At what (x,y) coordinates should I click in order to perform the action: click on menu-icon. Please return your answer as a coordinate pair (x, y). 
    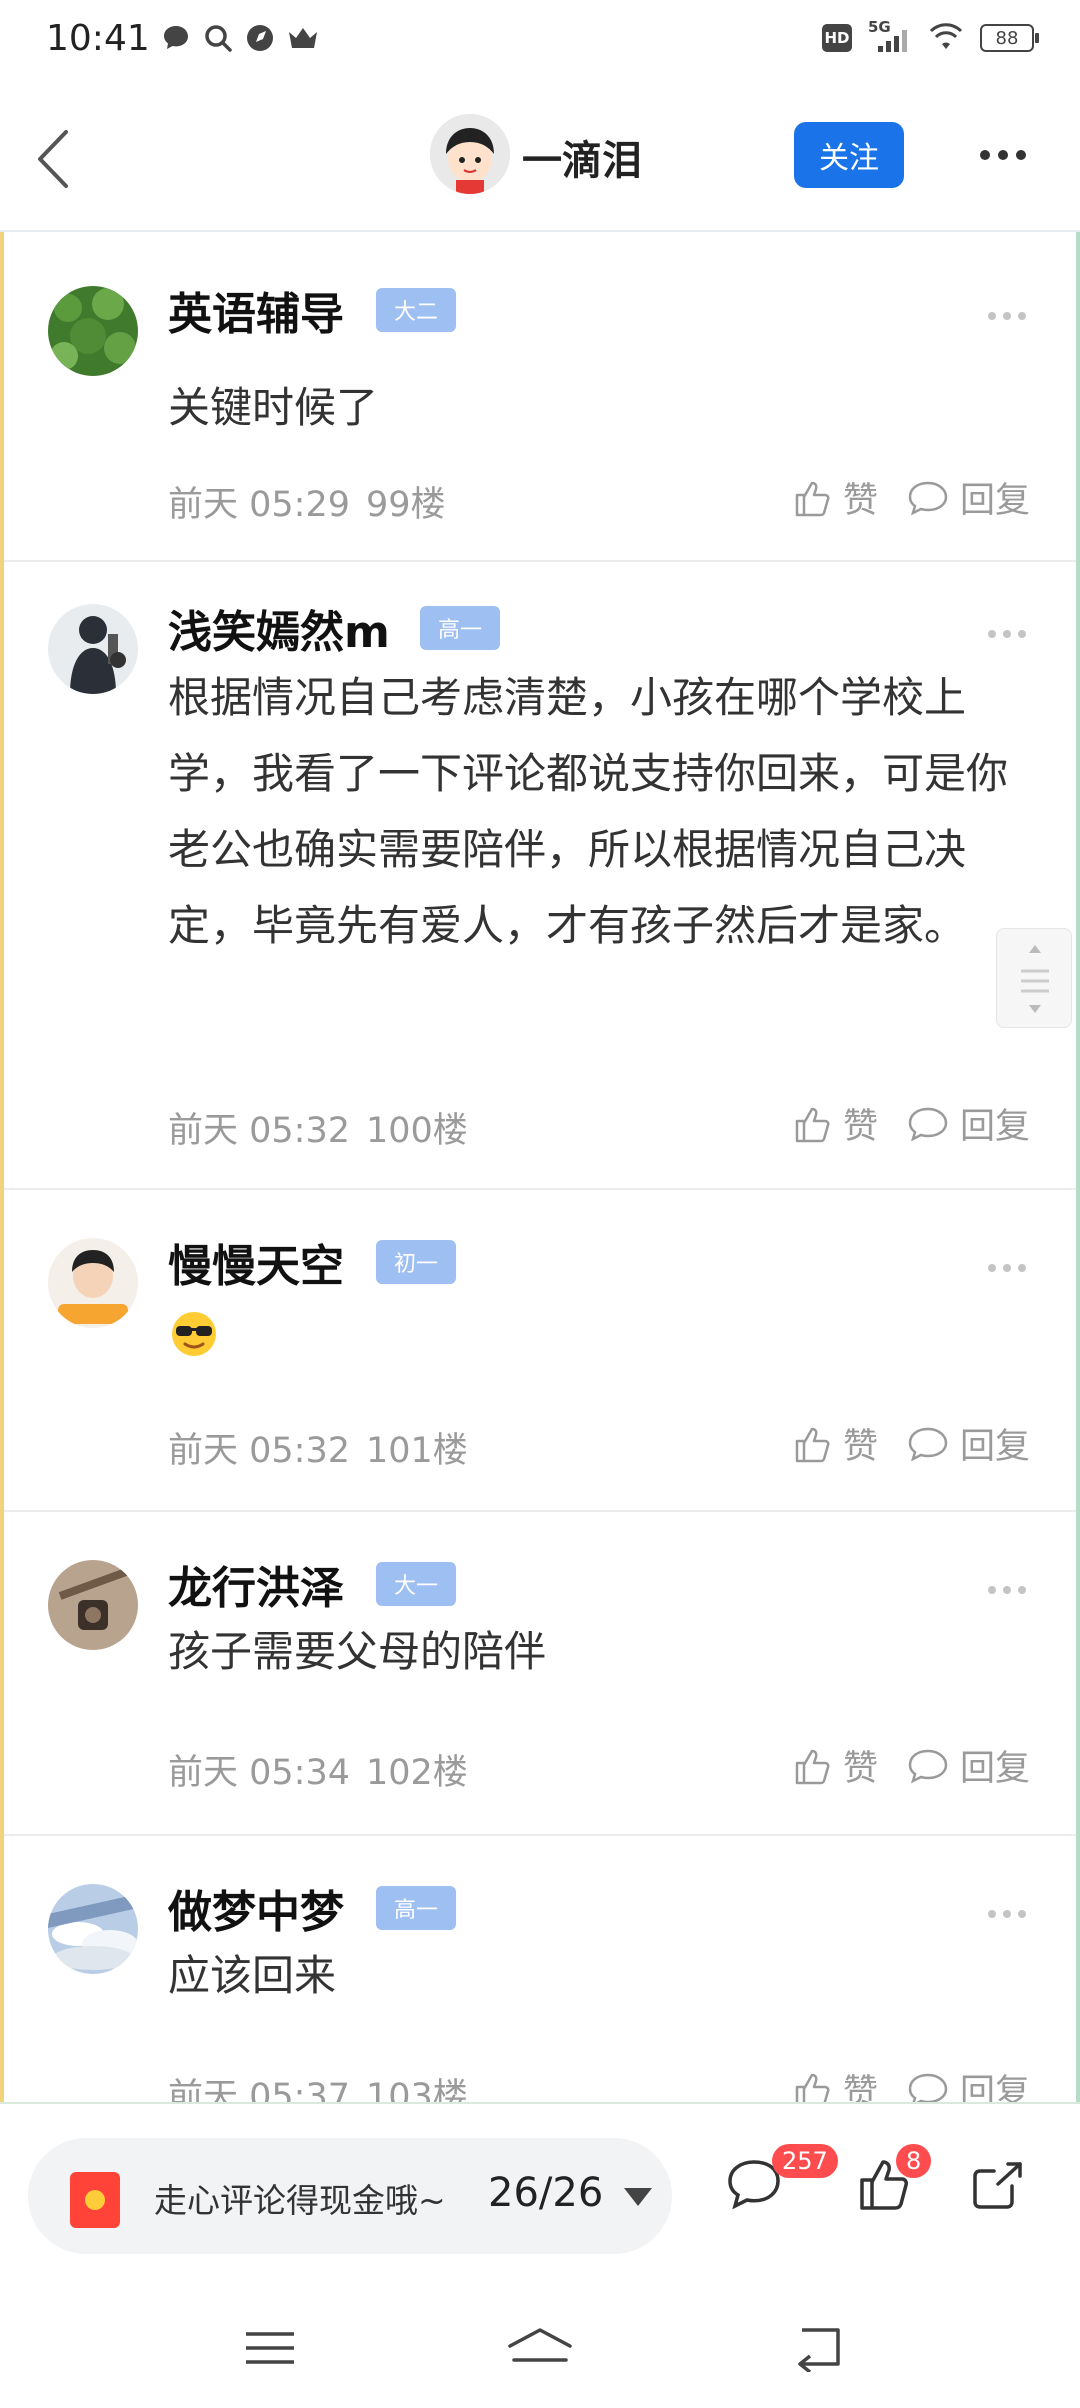
    Looking at the image, I should click on (270, 2348).